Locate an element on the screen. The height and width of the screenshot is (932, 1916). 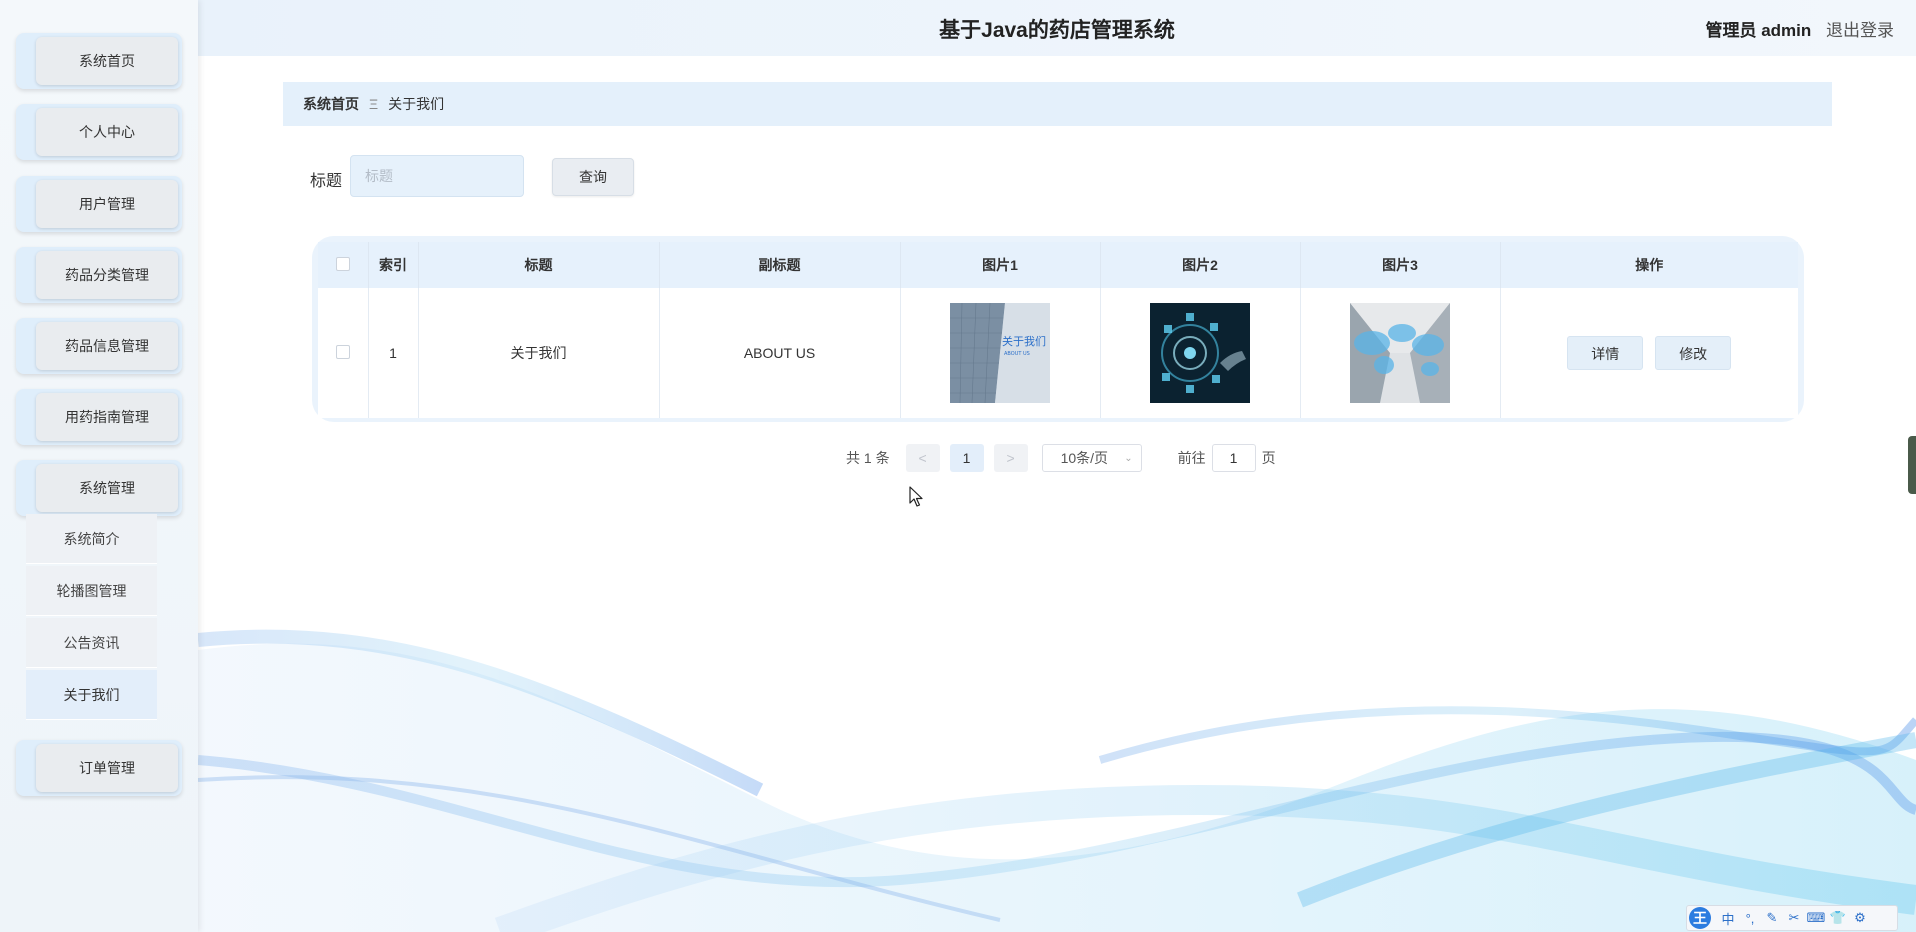
header-select-all is located at coordinates (343, 265).